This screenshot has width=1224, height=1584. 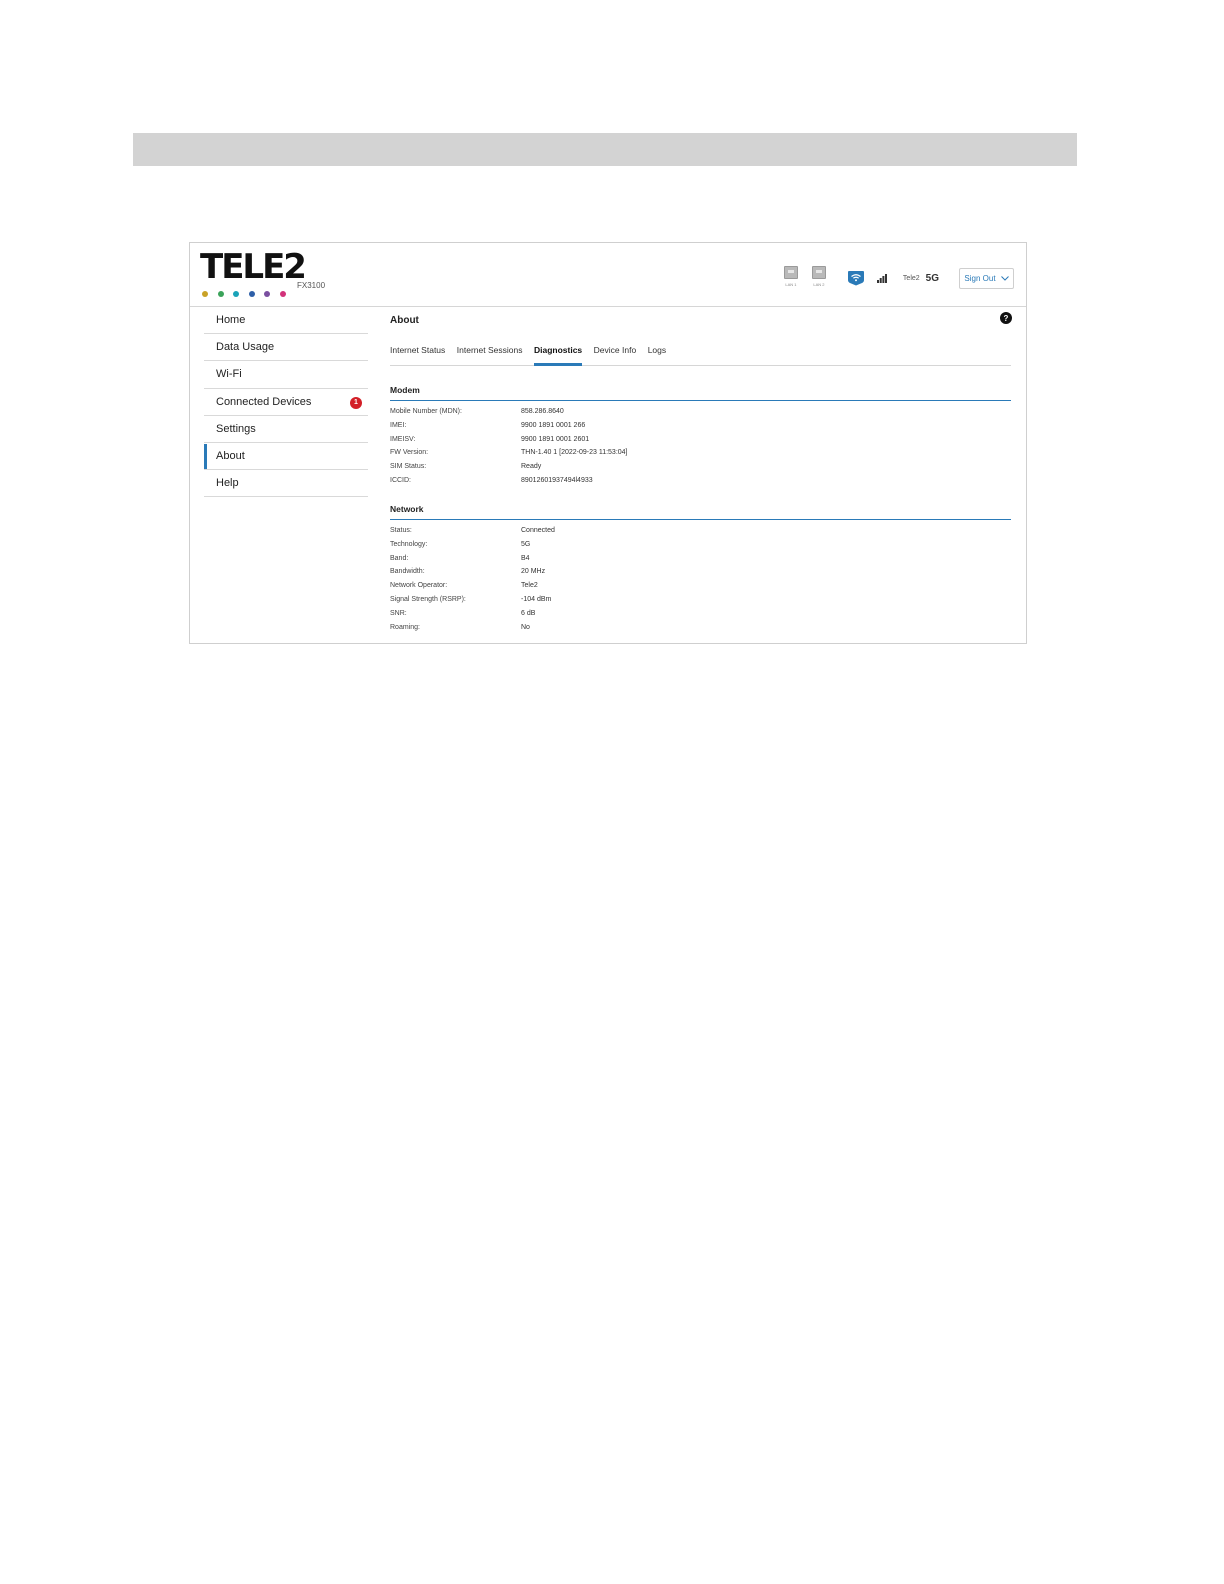 I want to click on modem-row-iccid: ICCID: 89012601937494l4933, so click(x=690, y=484).